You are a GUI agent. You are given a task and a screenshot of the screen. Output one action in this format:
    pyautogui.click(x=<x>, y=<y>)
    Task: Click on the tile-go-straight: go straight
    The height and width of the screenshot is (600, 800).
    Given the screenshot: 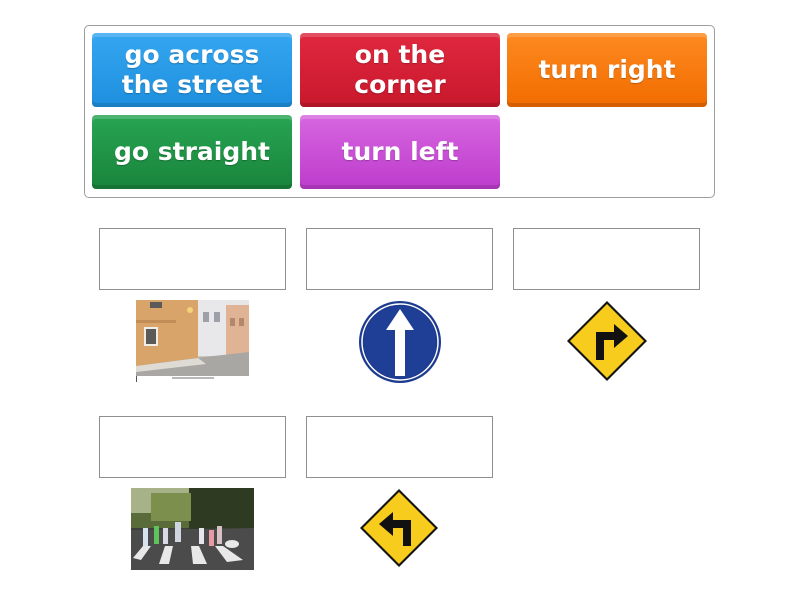 What is the action you would take?
    pyautogui.click(x=192, y=152)
    